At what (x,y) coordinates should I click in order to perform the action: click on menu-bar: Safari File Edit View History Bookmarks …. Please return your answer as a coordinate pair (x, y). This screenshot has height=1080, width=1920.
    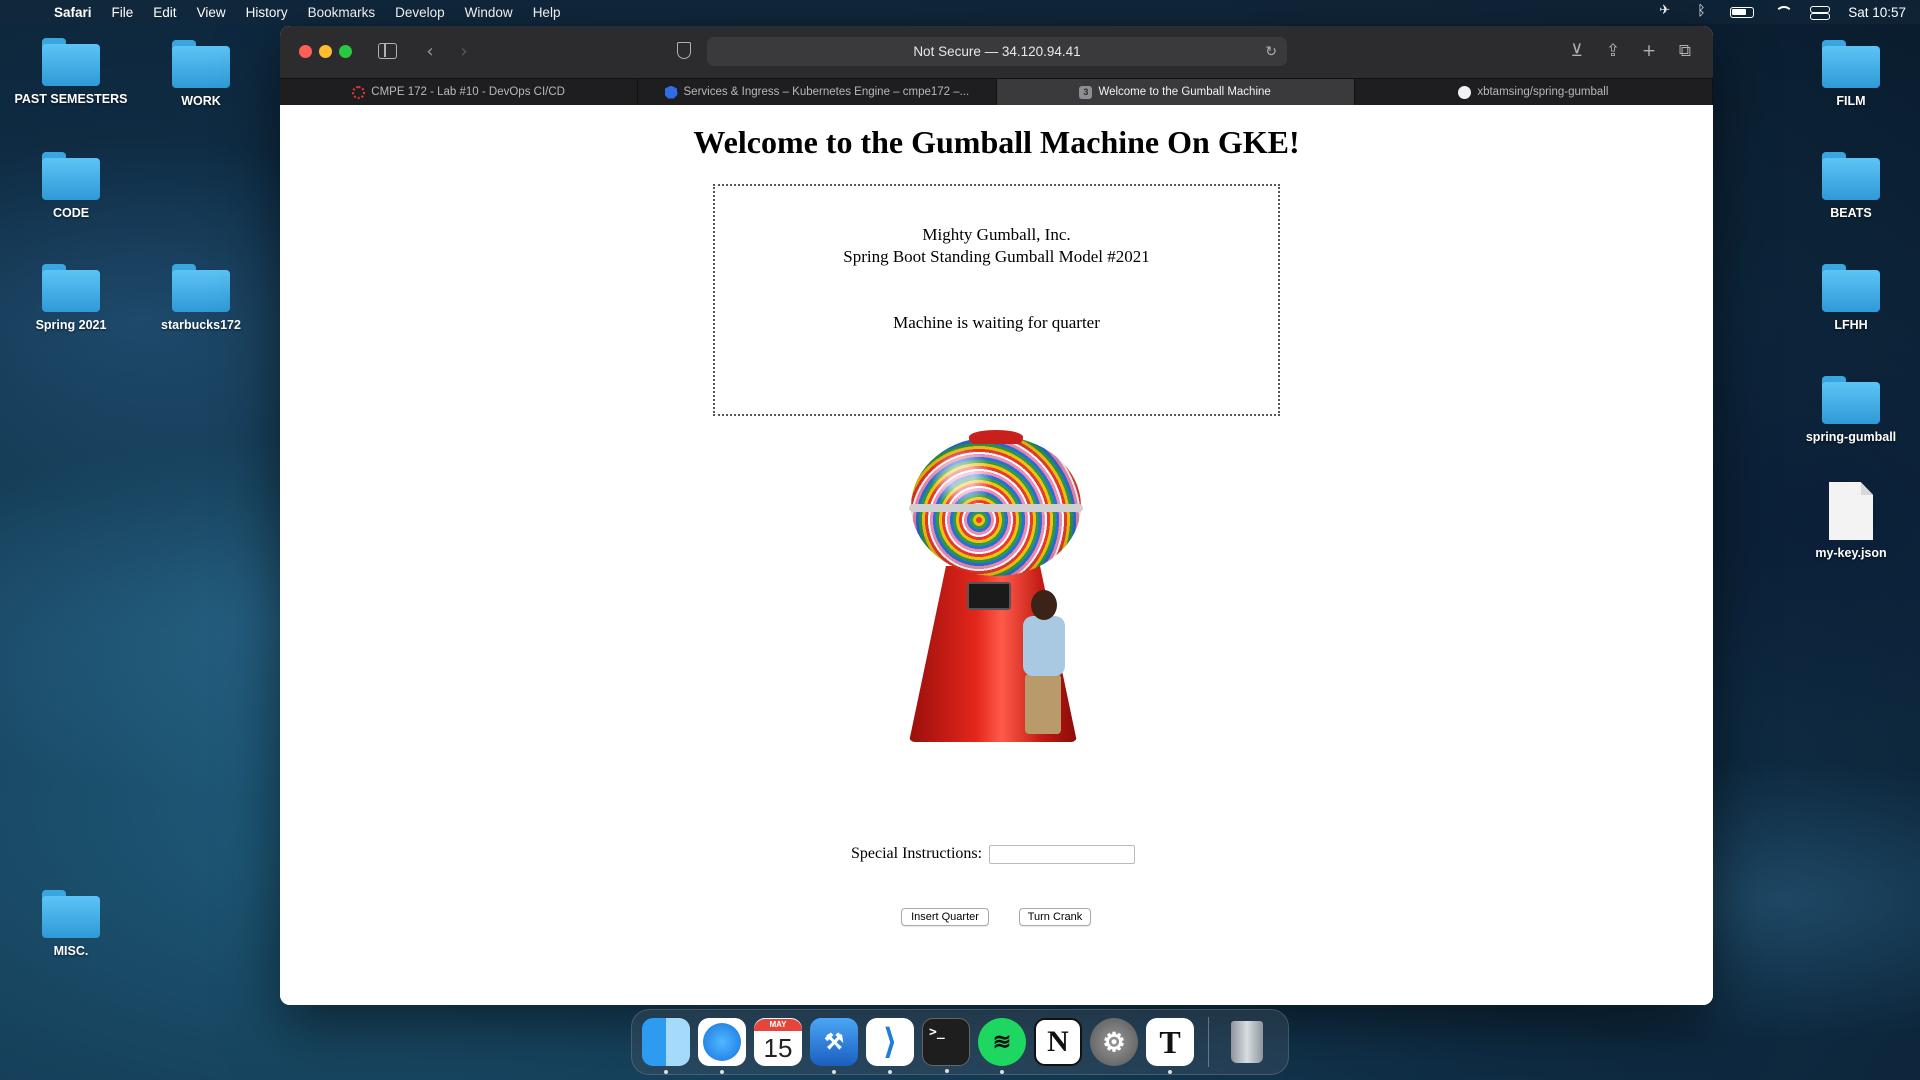
    Looking at the image, I should click on (960, 12).